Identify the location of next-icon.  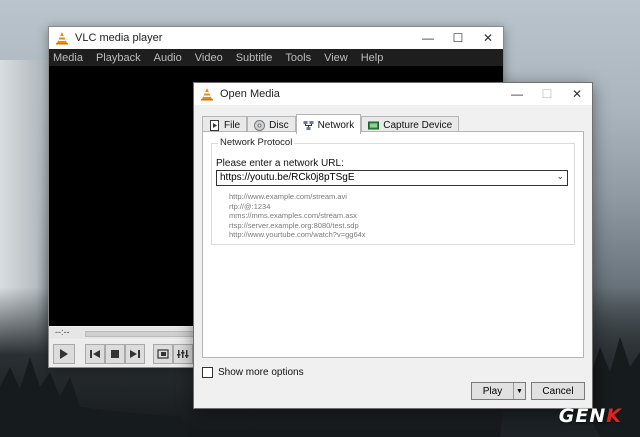
(135, 354).